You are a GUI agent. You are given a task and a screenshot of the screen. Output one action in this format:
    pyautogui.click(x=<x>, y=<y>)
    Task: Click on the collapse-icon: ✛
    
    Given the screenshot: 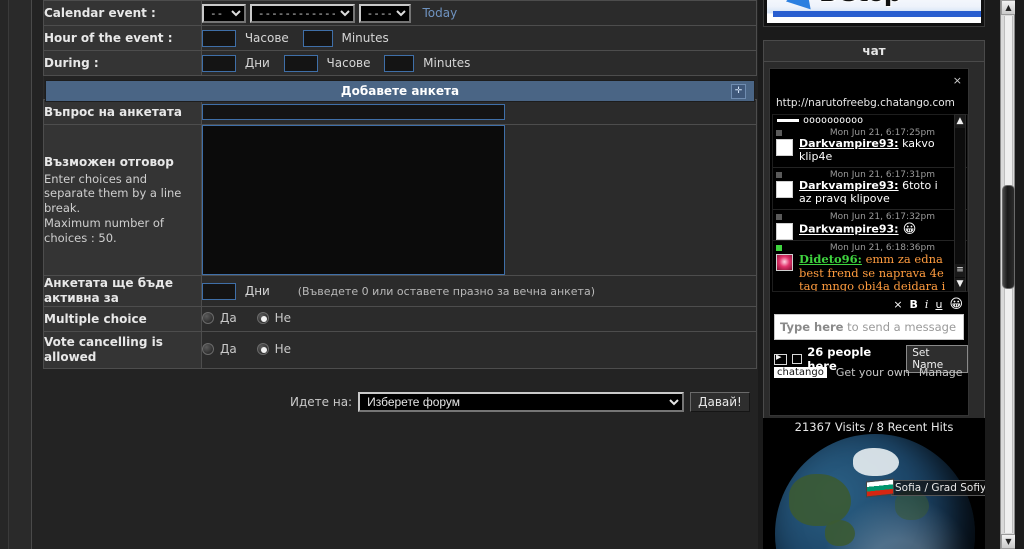 What is the action you would take?
    pyautogui.click(x=738, y=91)
    